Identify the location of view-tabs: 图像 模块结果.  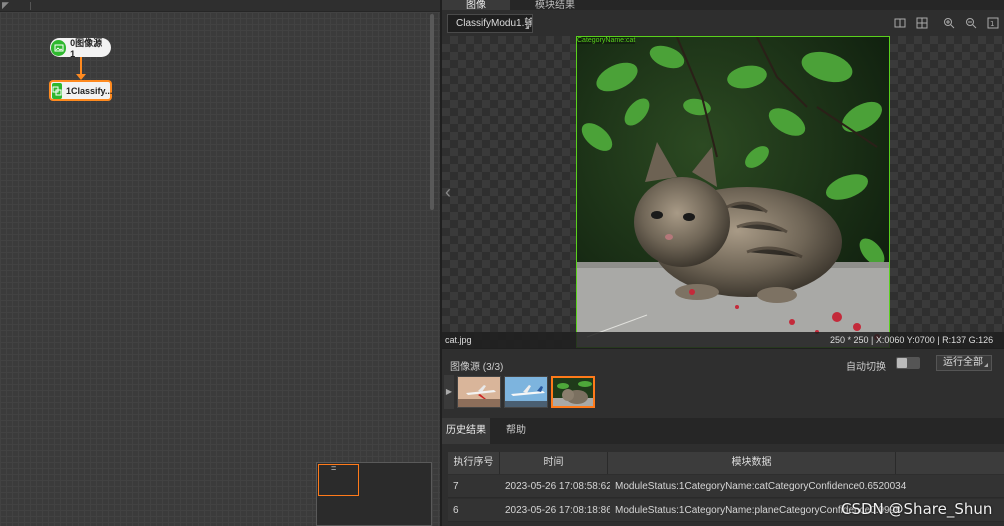
(723, 5).